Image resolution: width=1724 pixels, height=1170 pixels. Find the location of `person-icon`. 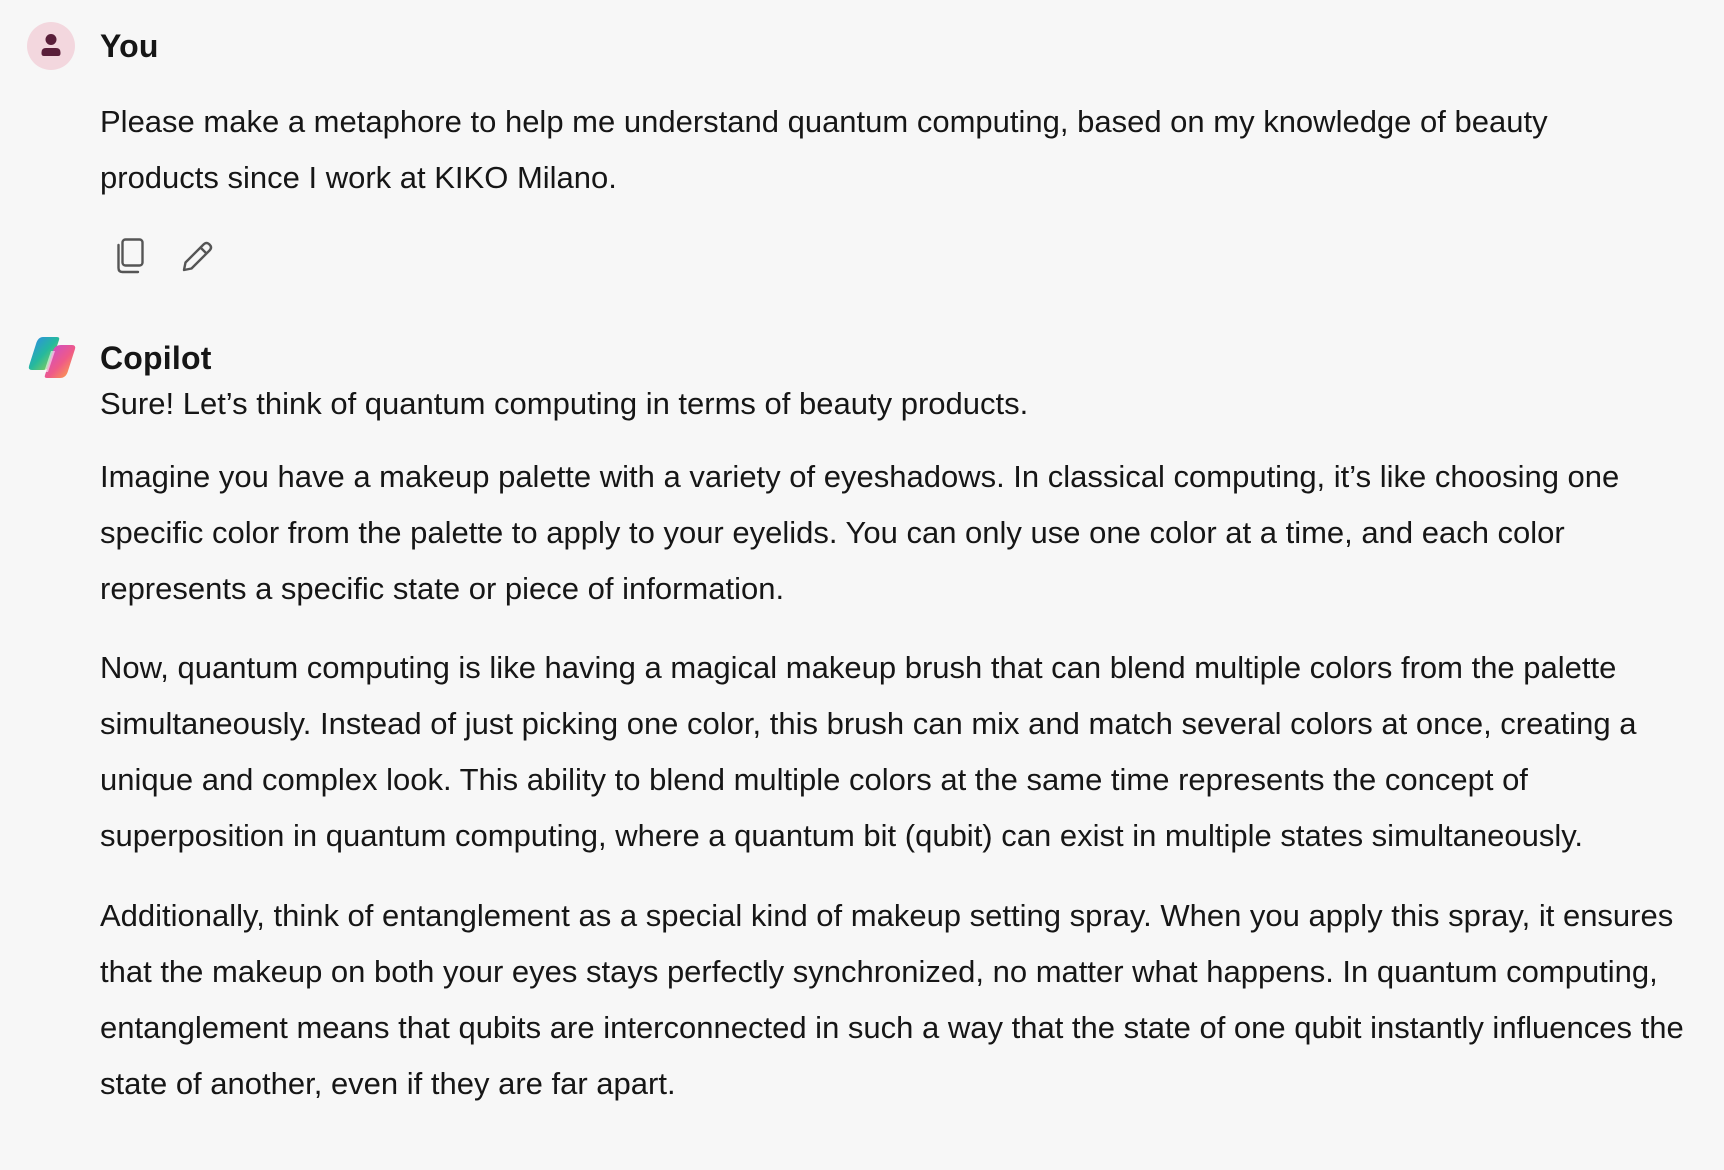

person-icon is located at coordinates (51, 45).